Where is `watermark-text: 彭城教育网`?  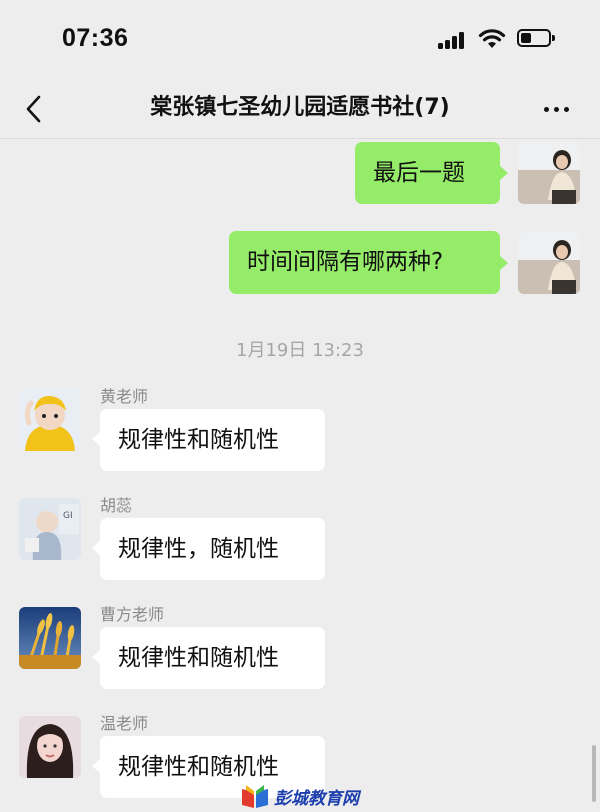
watermark-text: 彭城教育网 is located at coordinates (316, 798).